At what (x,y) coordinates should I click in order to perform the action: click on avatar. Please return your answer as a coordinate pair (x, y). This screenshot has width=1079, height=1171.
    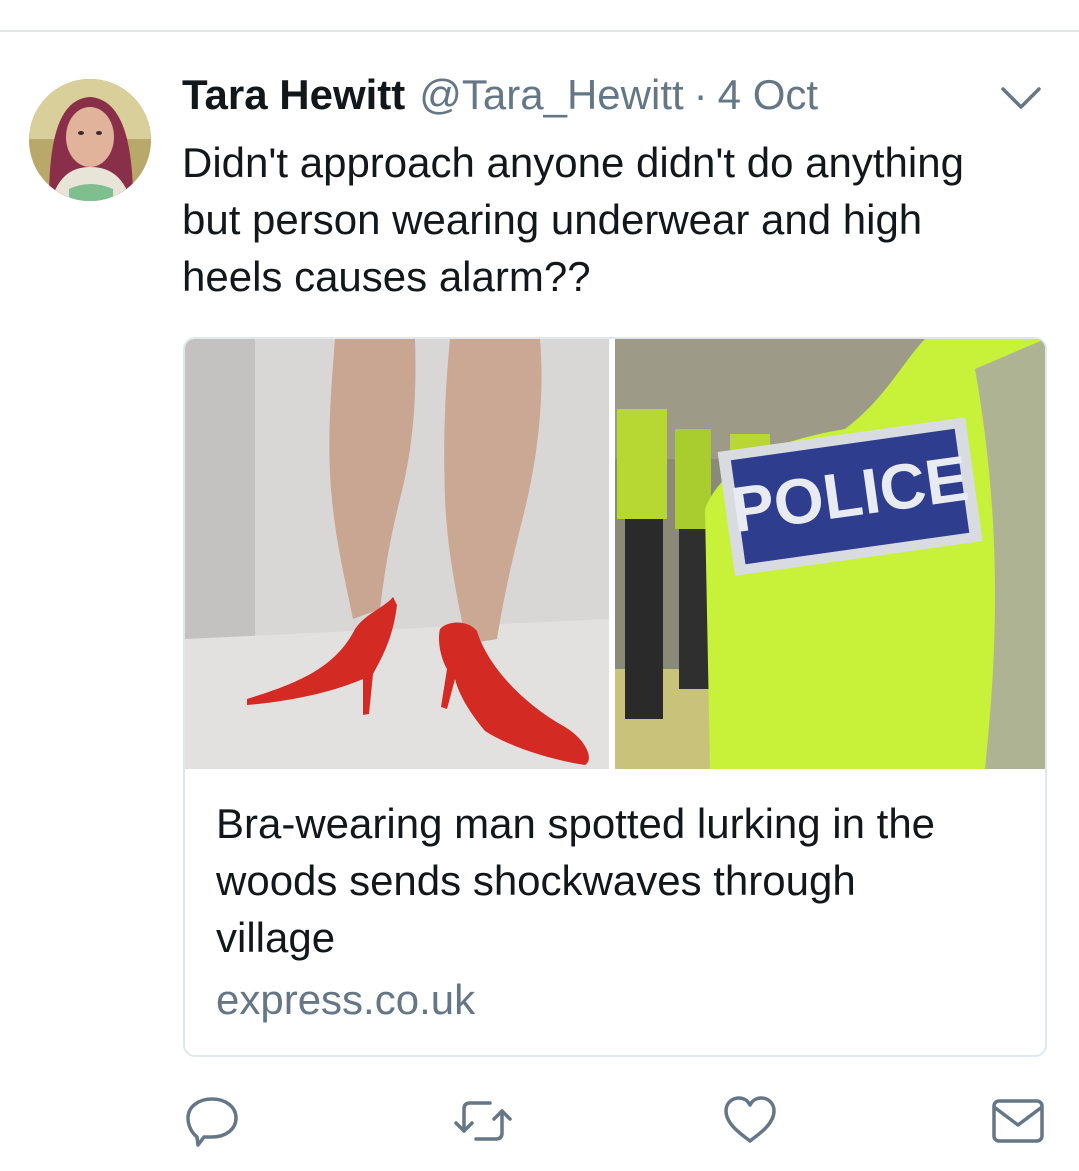
    Looking at the image, I should click on (90, 140).